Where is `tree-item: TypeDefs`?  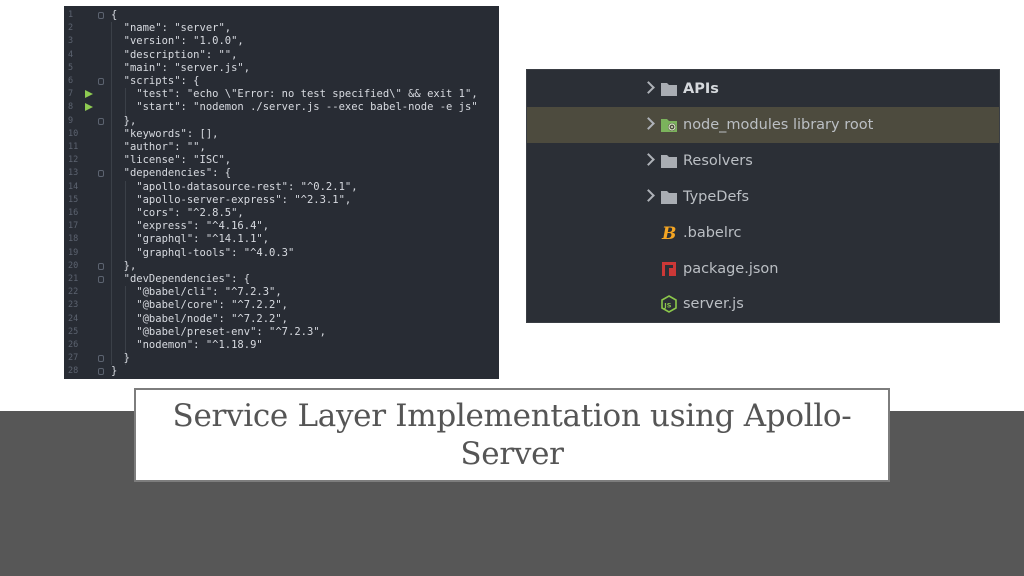
tree-item: TypeDefs is located at coordinates (763, 197).